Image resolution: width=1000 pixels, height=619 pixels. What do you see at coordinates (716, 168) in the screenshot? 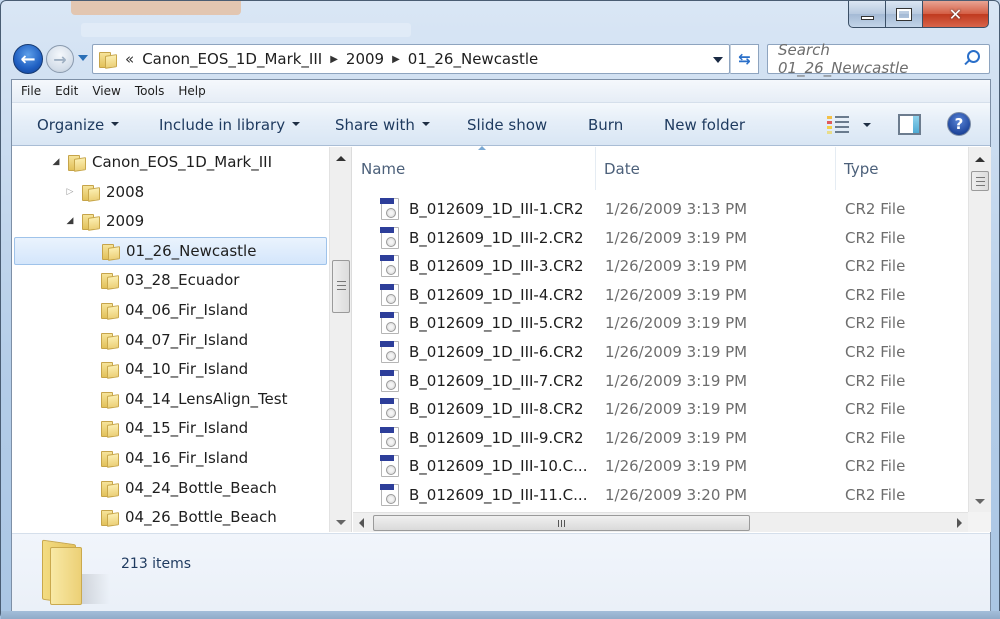
I see `column-header-date: Date` at bounding box center [716, 168].